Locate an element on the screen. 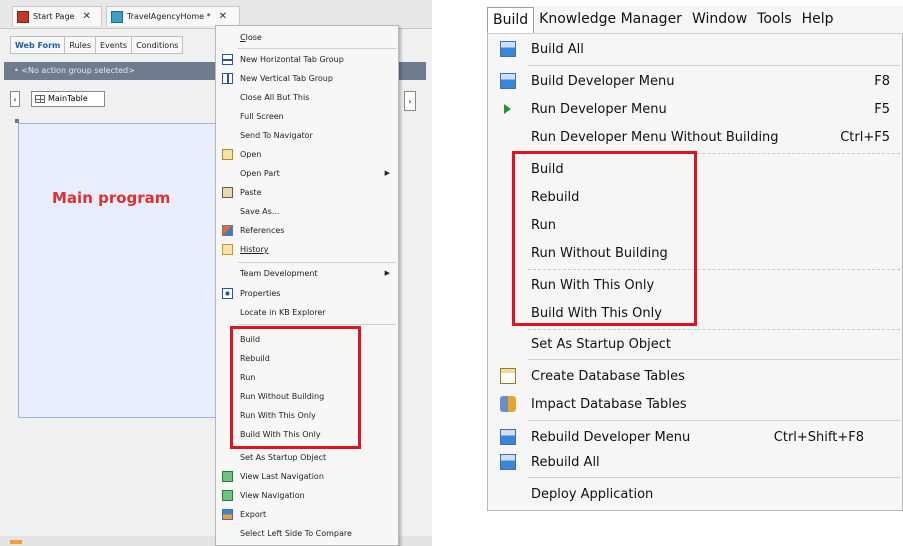 This screenshot has height=546, width=903. editor-subtabs: Web Form Rules Events Conditions is located at coordinates (97, 45).